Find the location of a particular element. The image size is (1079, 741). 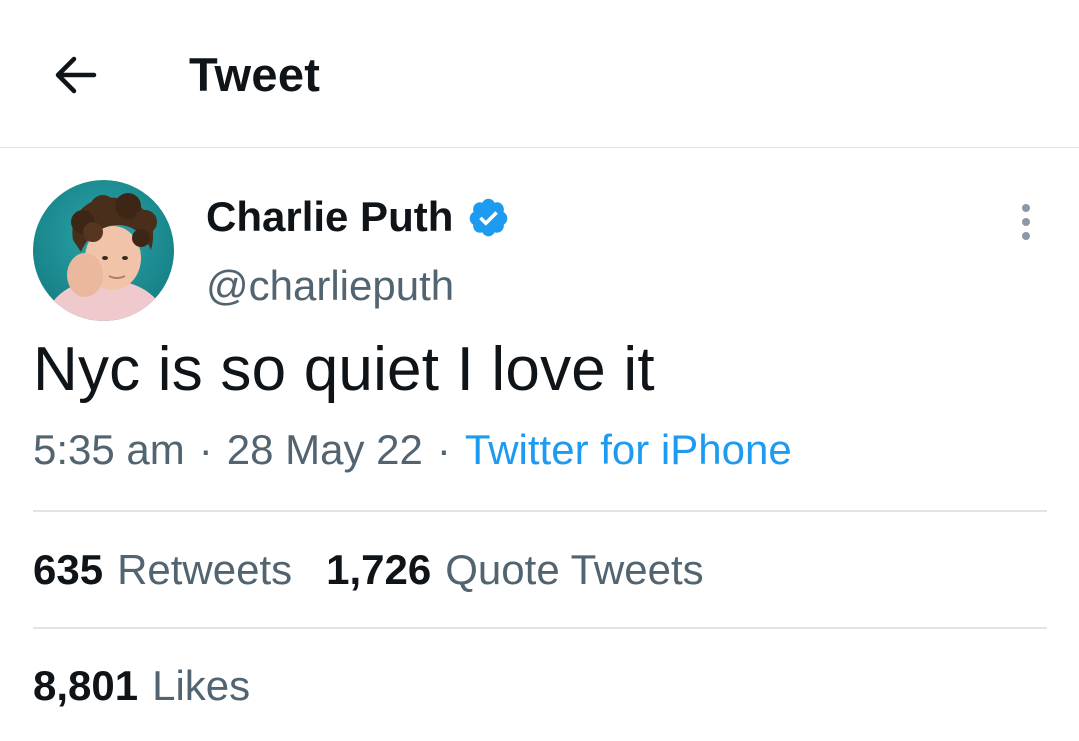

avatar-image is located at coordinates (103, 250).